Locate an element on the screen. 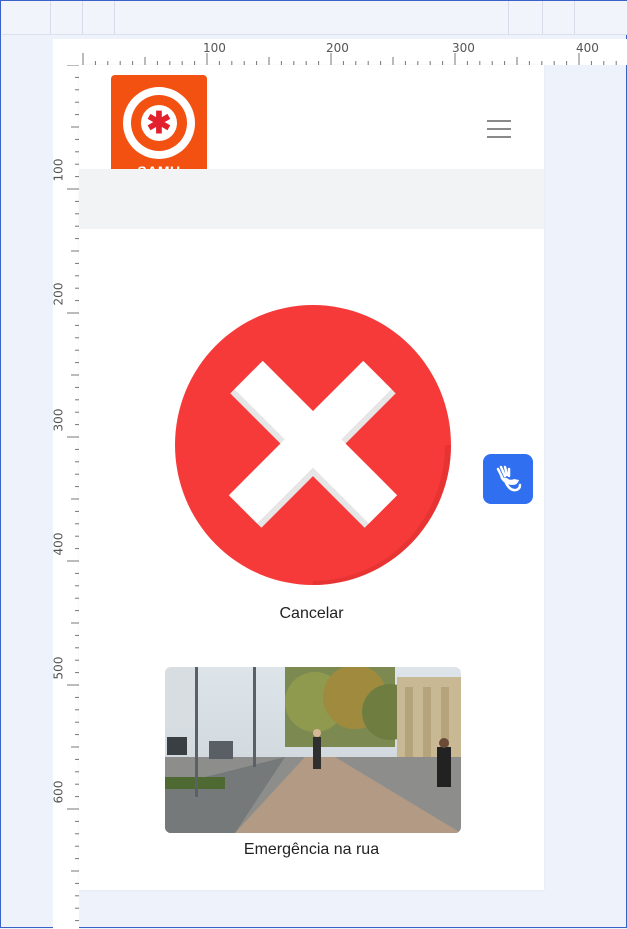  logo-emblem-icon: ✱ is located at coordinates (159, 123).